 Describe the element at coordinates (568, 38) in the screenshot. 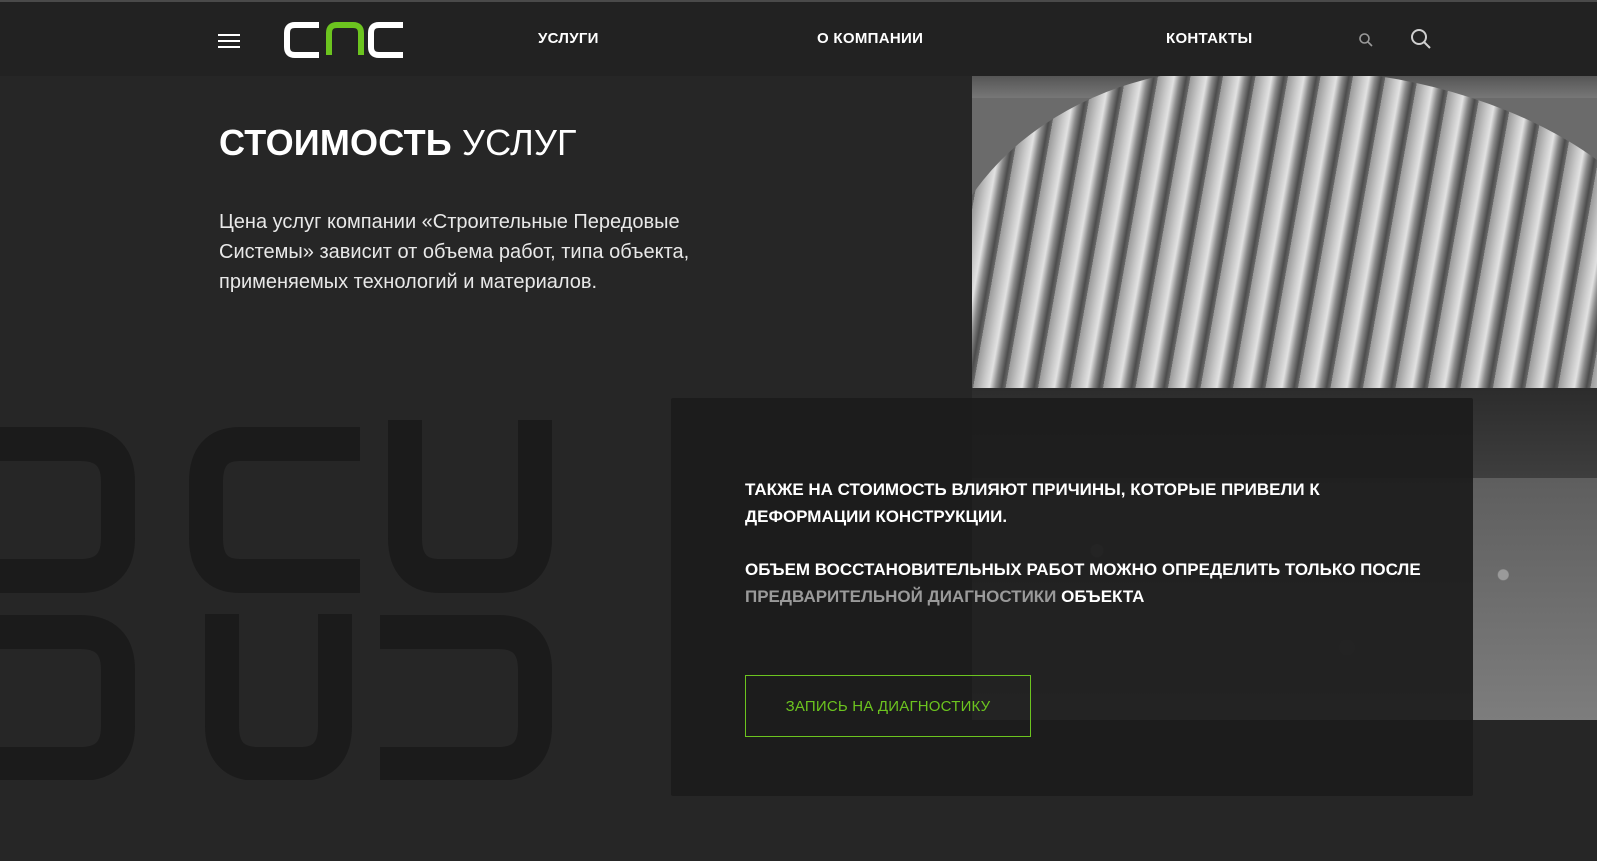

I see `nav-services: УСЛУГИ` at that location.